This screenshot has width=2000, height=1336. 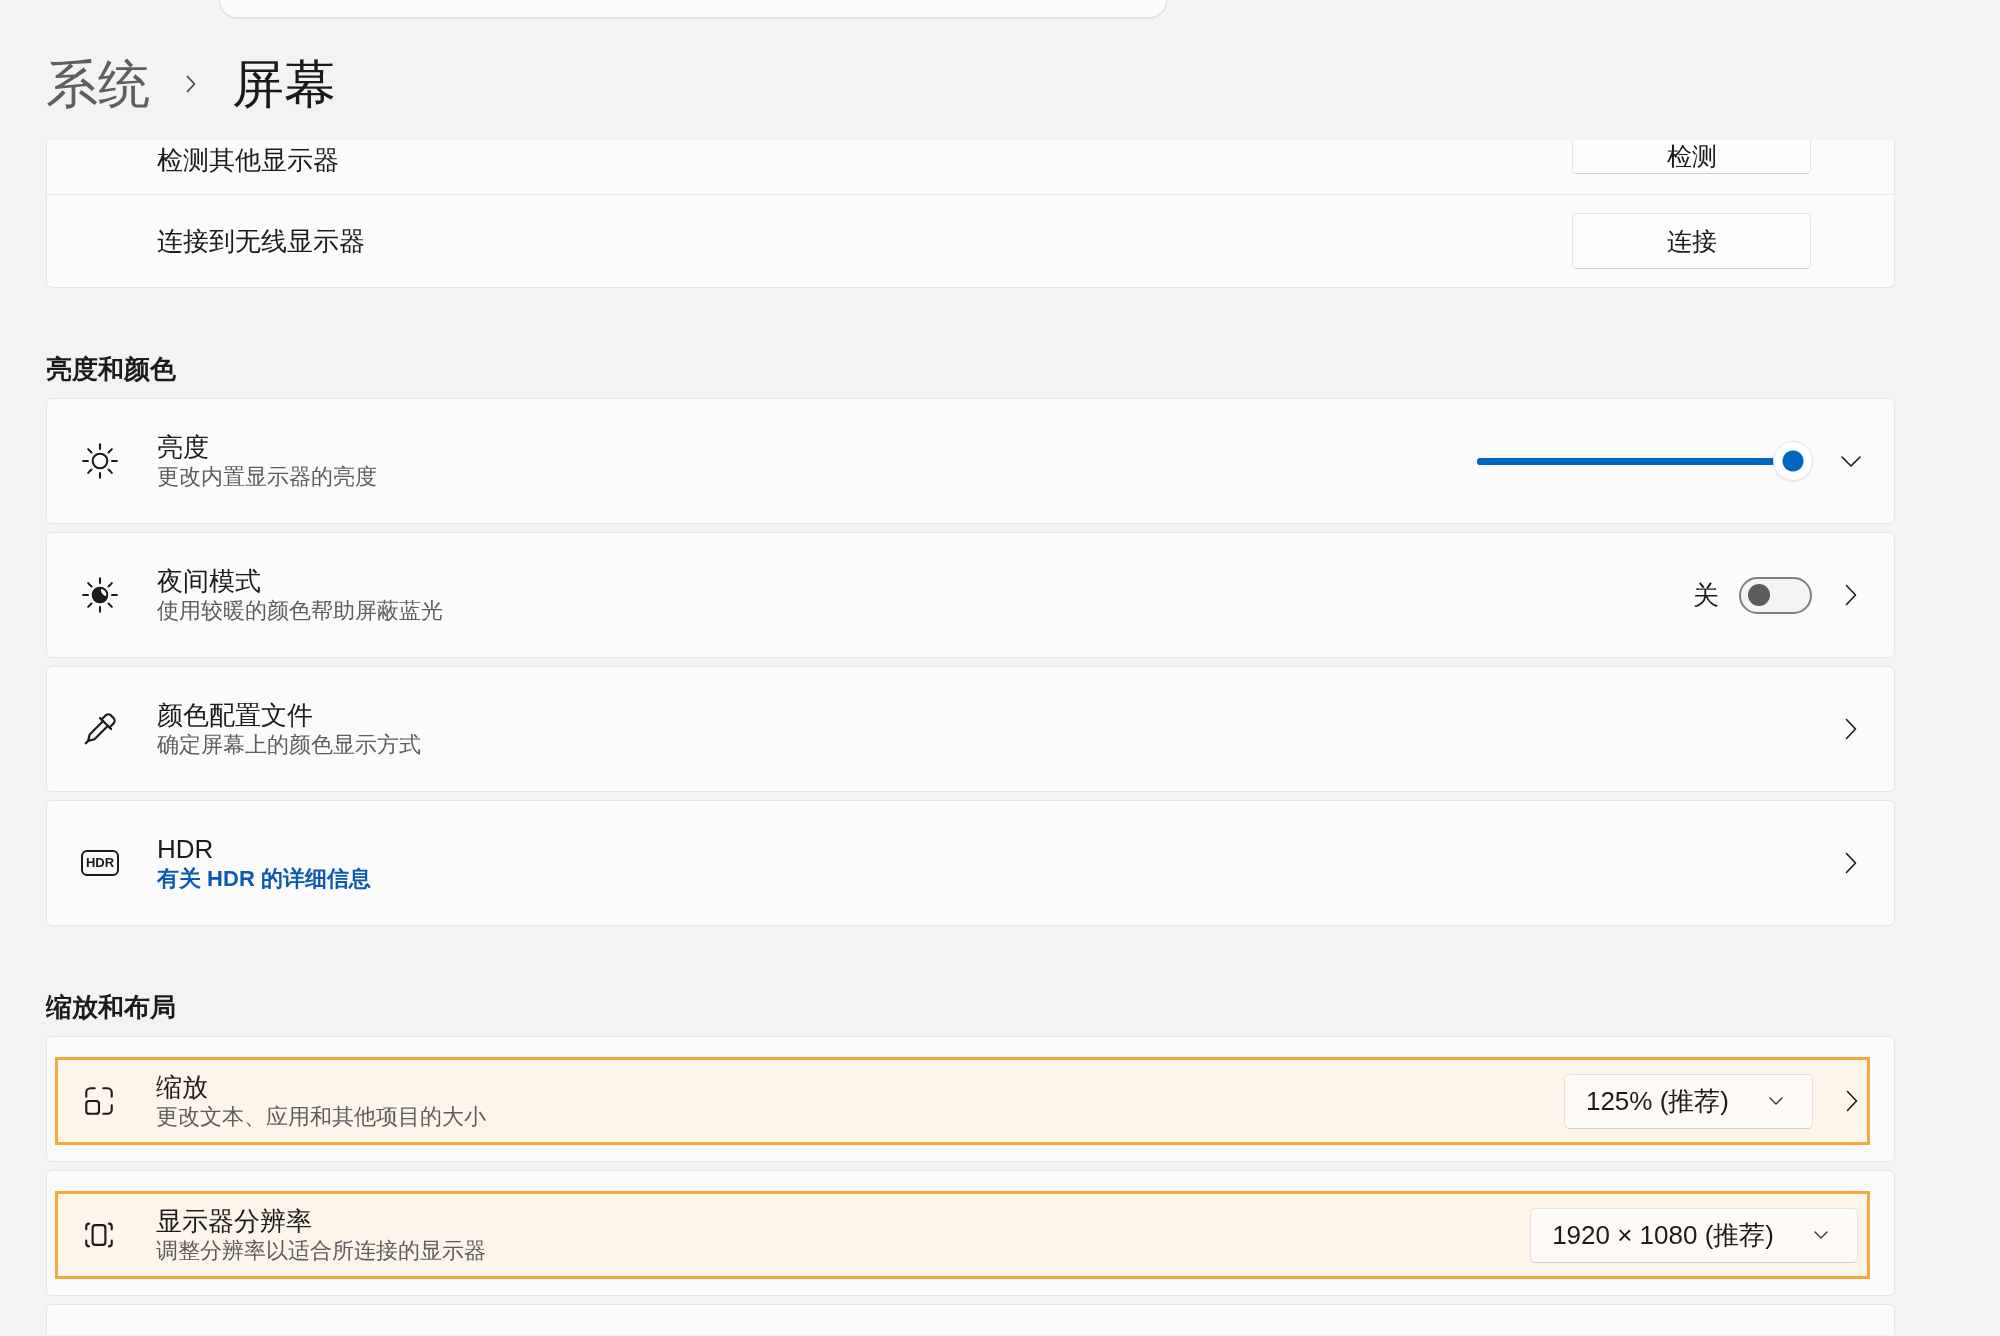 I want to click on setting-title: 显示器分辨率, so click(x=234, y=1221).